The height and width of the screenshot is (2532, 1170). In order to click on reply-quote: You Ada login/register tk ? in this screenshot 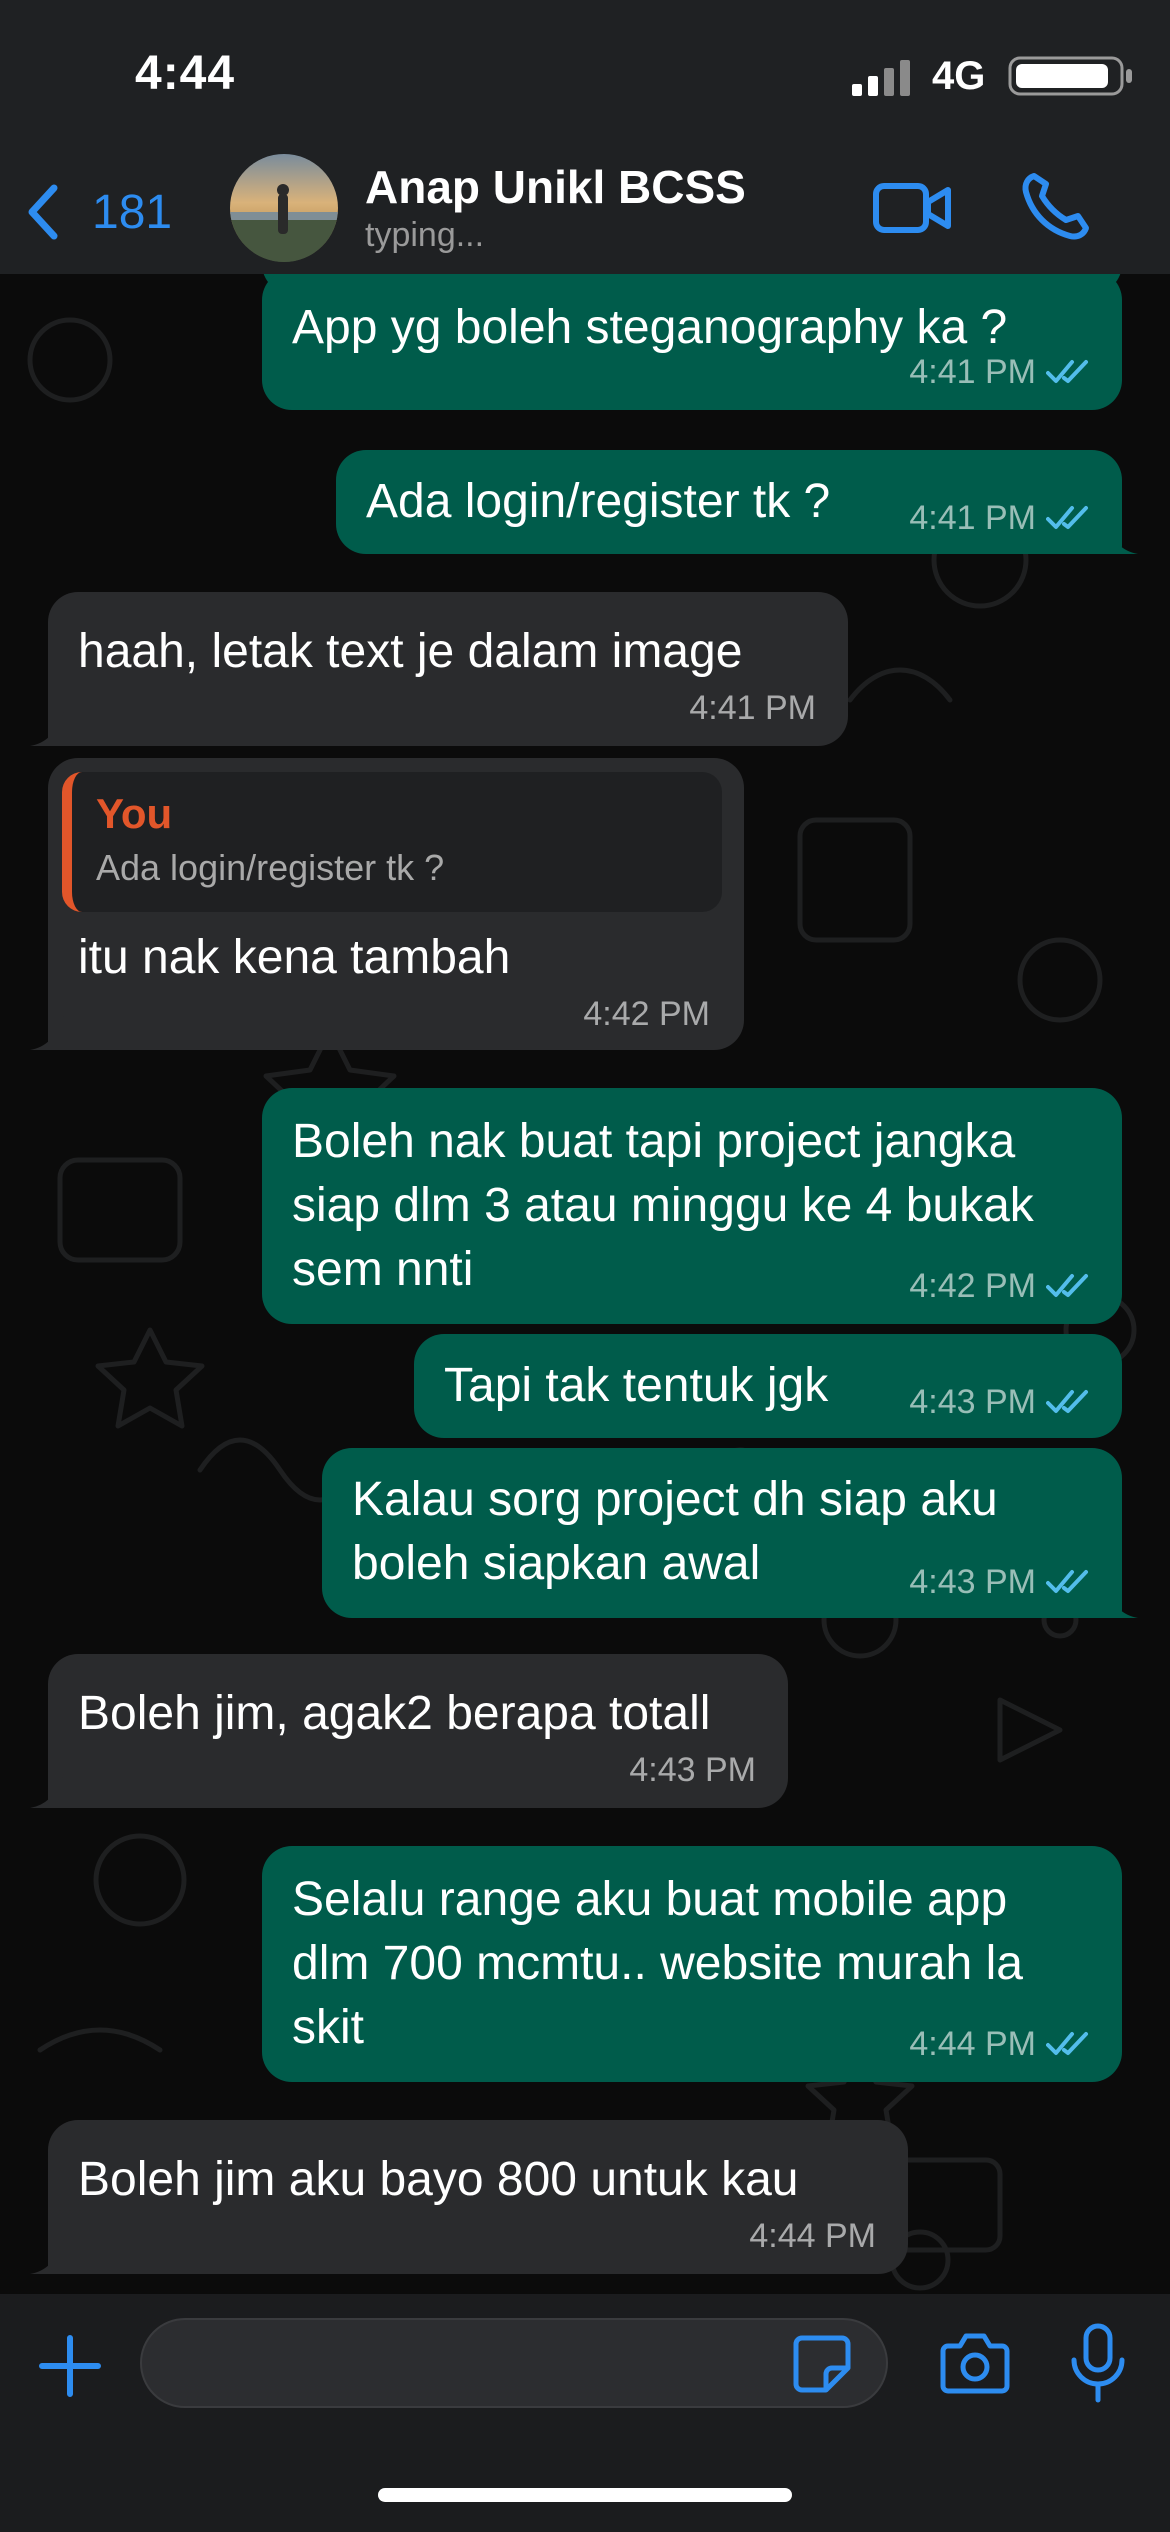, I will do `click(392, 842)`.